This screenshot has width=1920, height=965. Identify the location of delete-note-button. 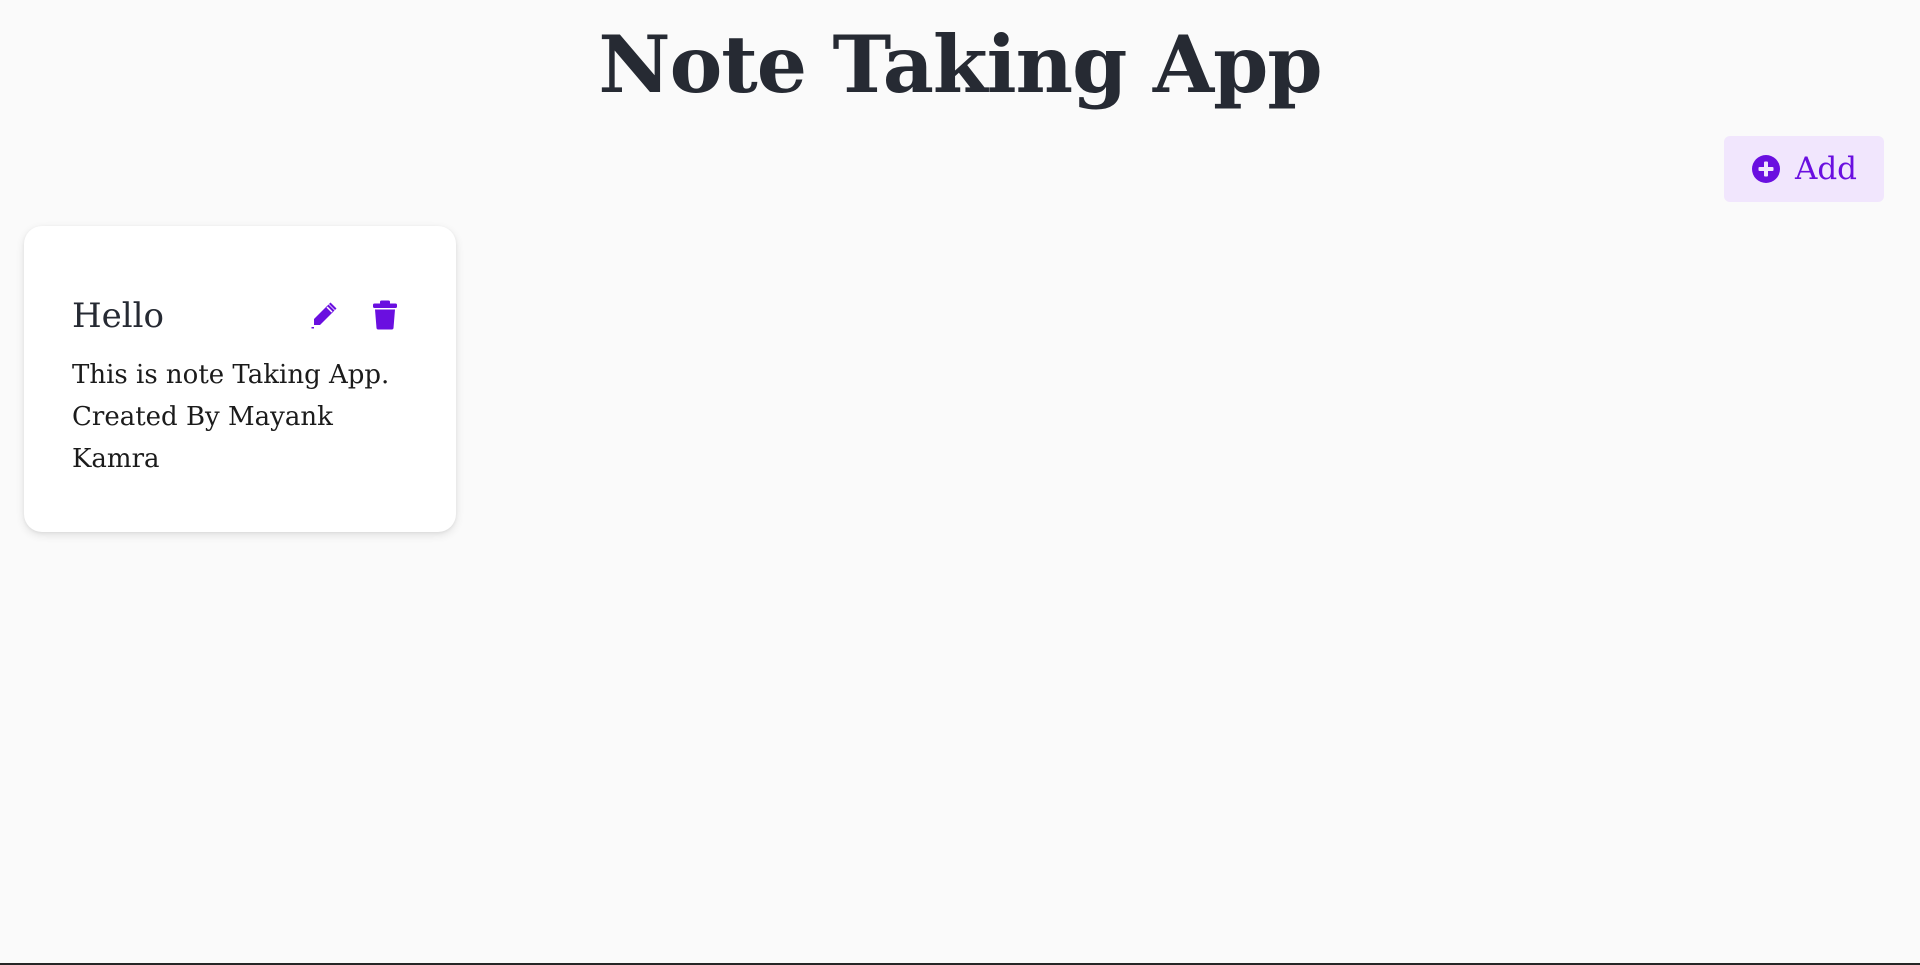
(385, 316).